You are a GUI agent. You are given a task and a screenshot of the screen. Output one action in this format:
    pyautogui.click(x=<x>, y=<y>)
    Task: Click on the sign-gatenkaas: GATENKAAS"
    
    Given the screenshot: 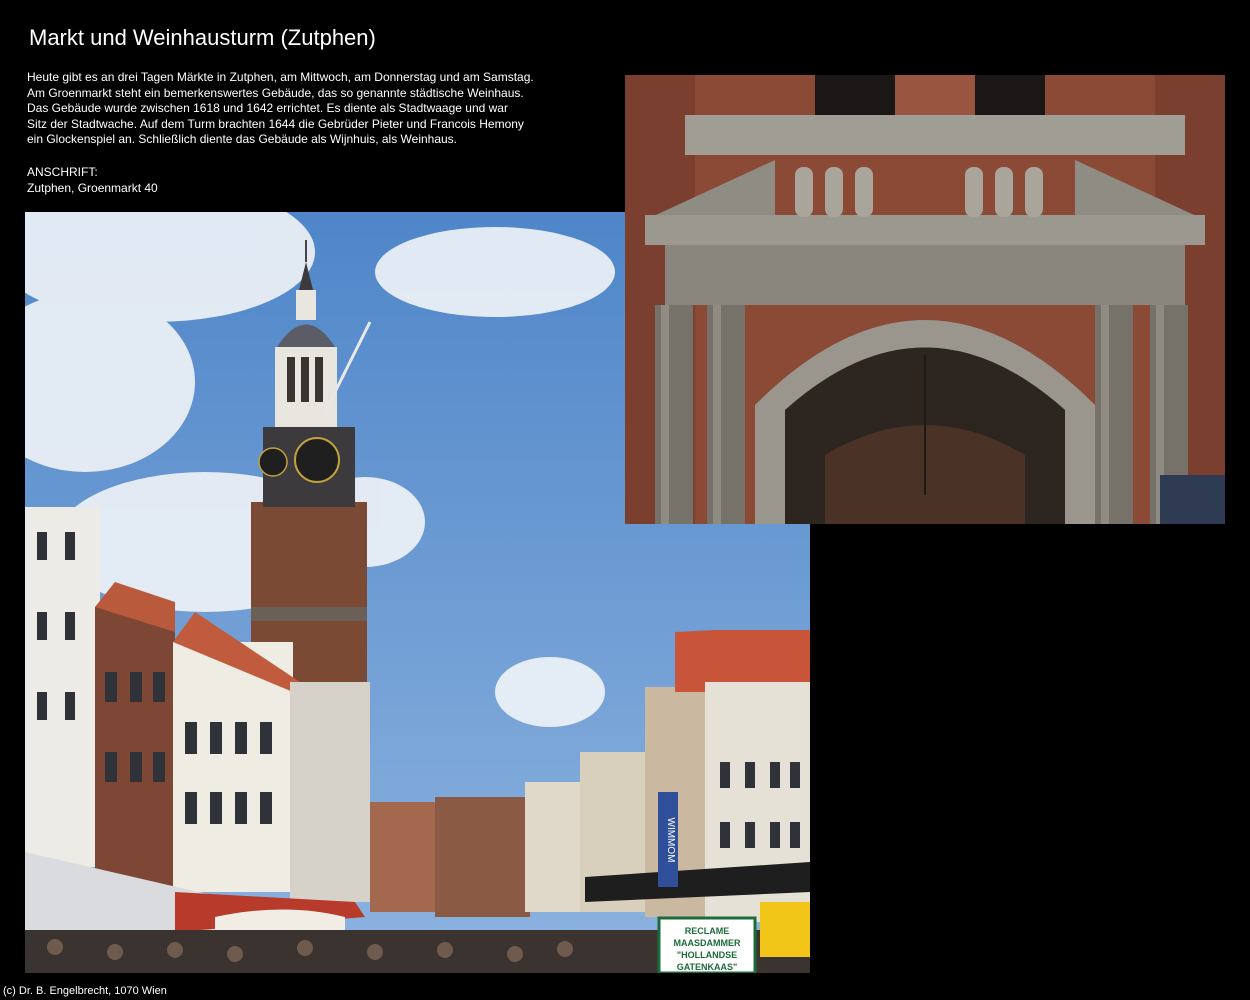 What is the action you would take?
    pyautogui.click(x=707, y=967)
    